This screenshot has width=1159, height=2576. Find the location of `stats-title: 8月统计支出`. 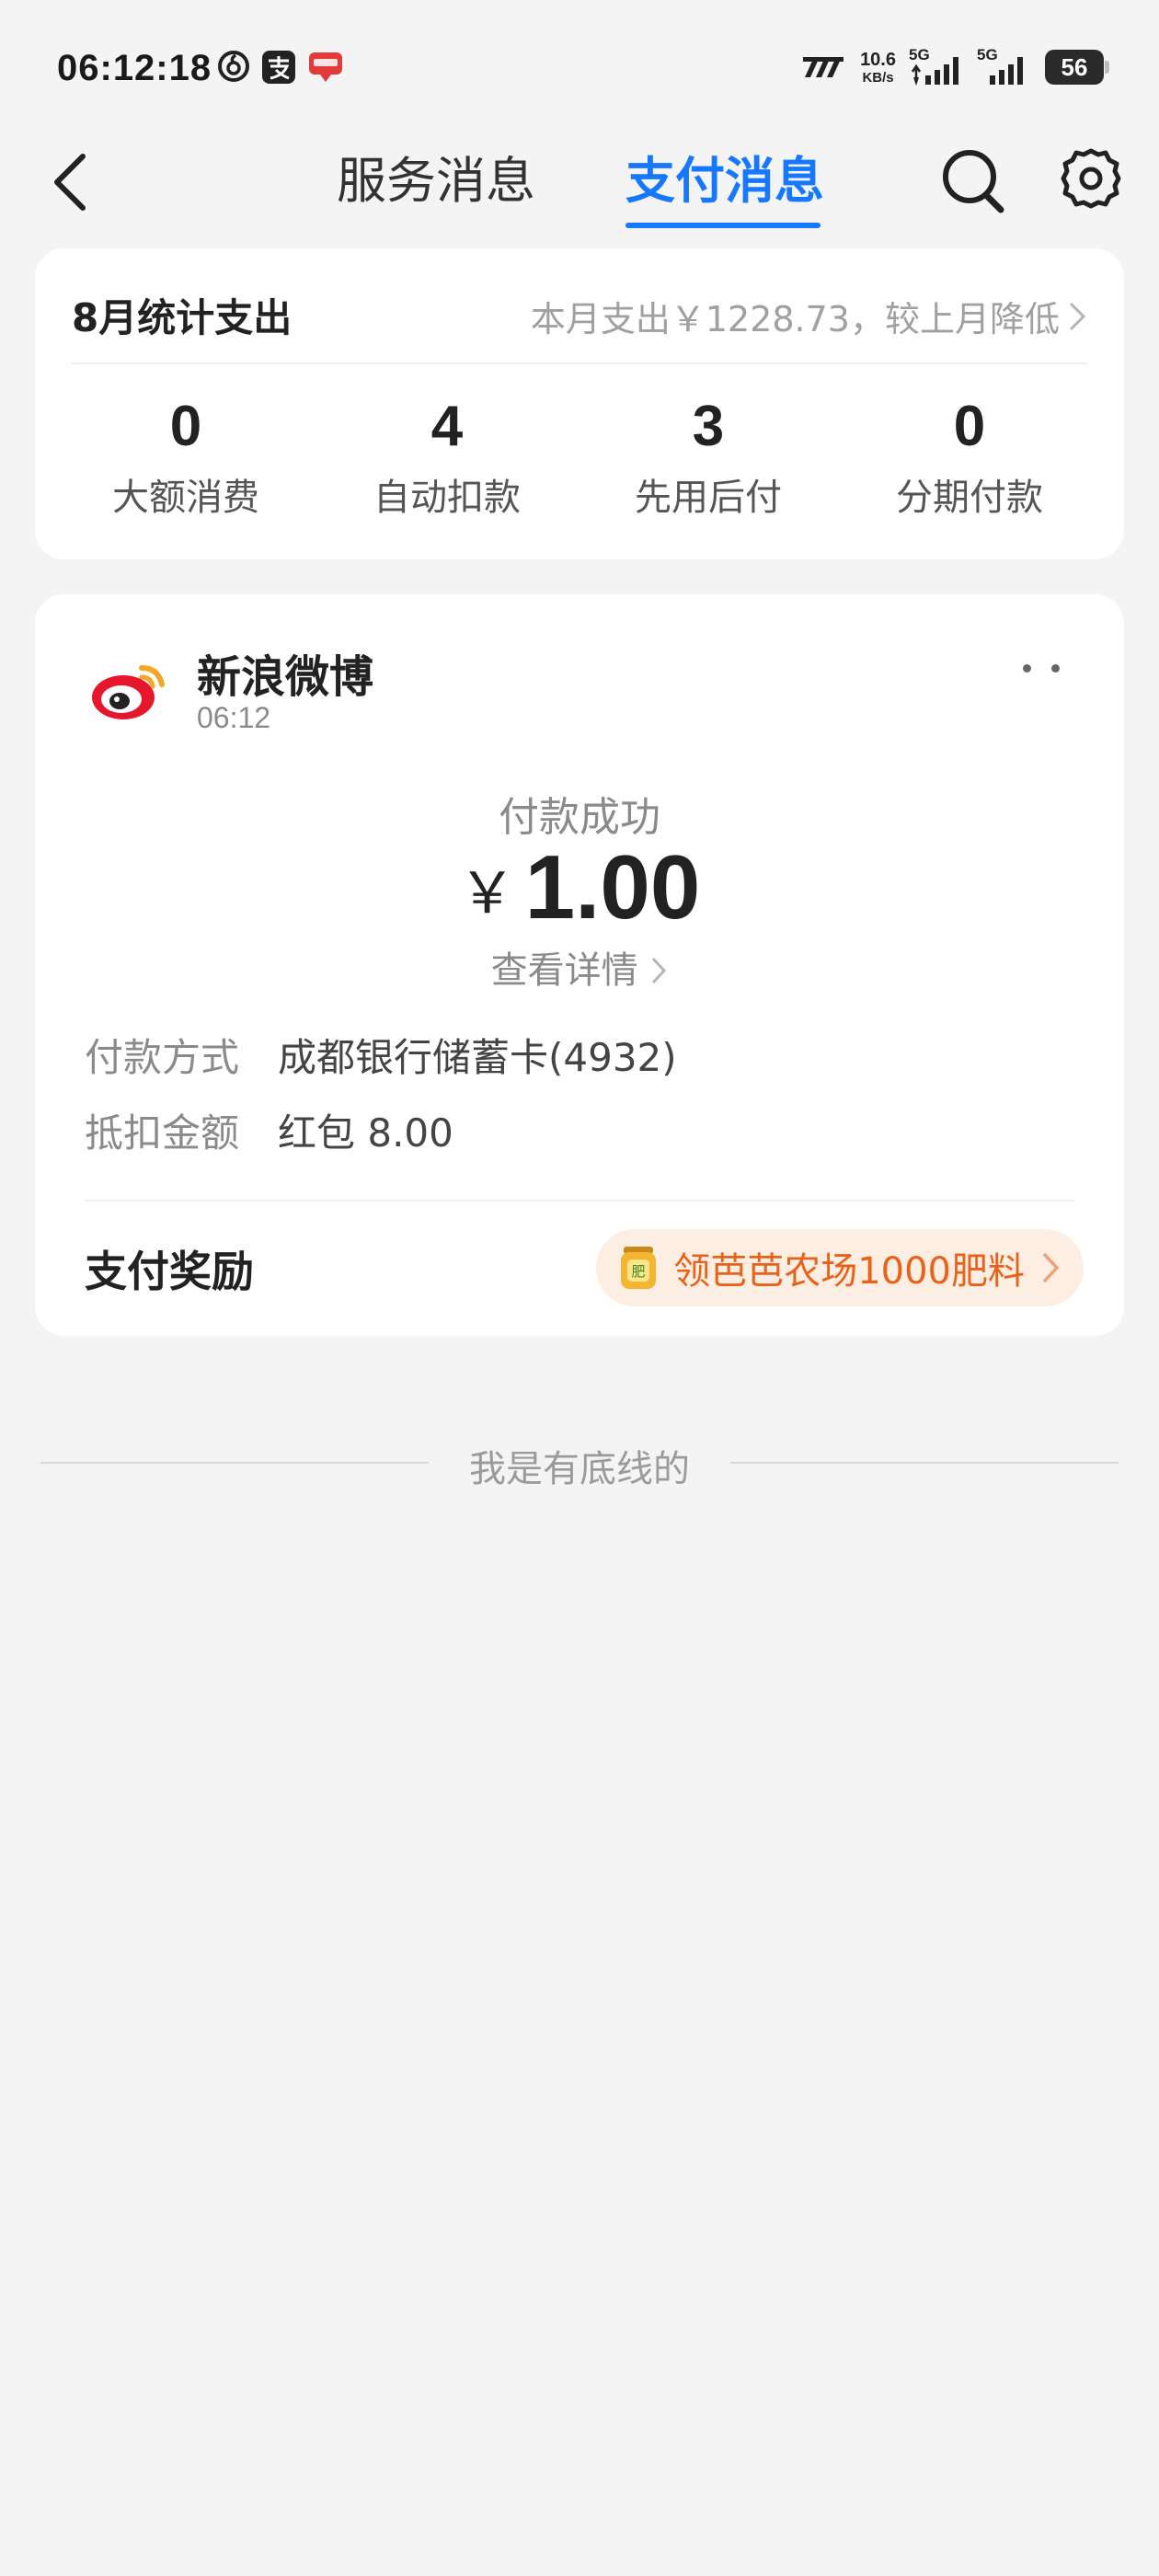

stats-title: 8月统计支出 is located at coordinates (182, 317).